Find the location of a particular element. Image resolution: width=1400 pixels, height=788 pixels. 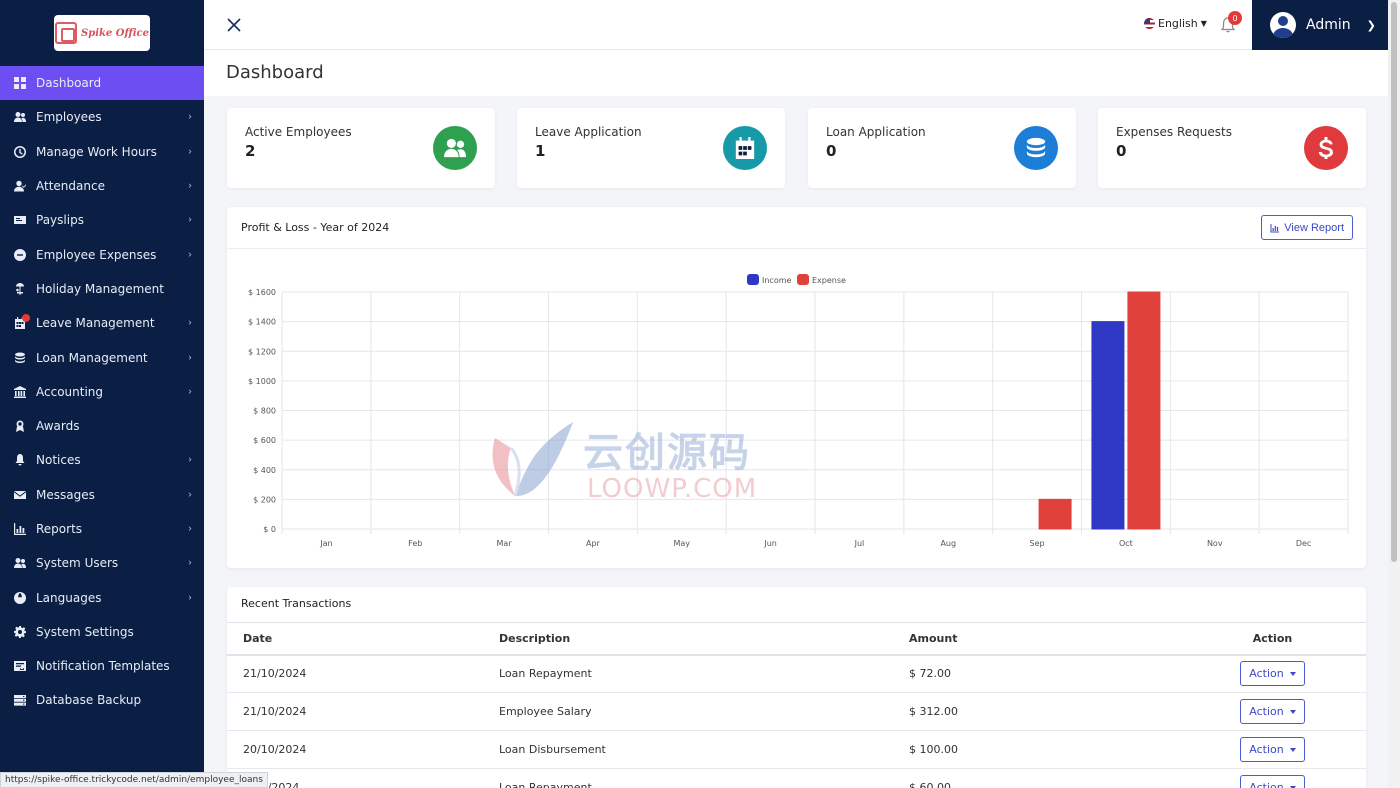

stat-label: Loan Application is located at coordinates (876, 132).